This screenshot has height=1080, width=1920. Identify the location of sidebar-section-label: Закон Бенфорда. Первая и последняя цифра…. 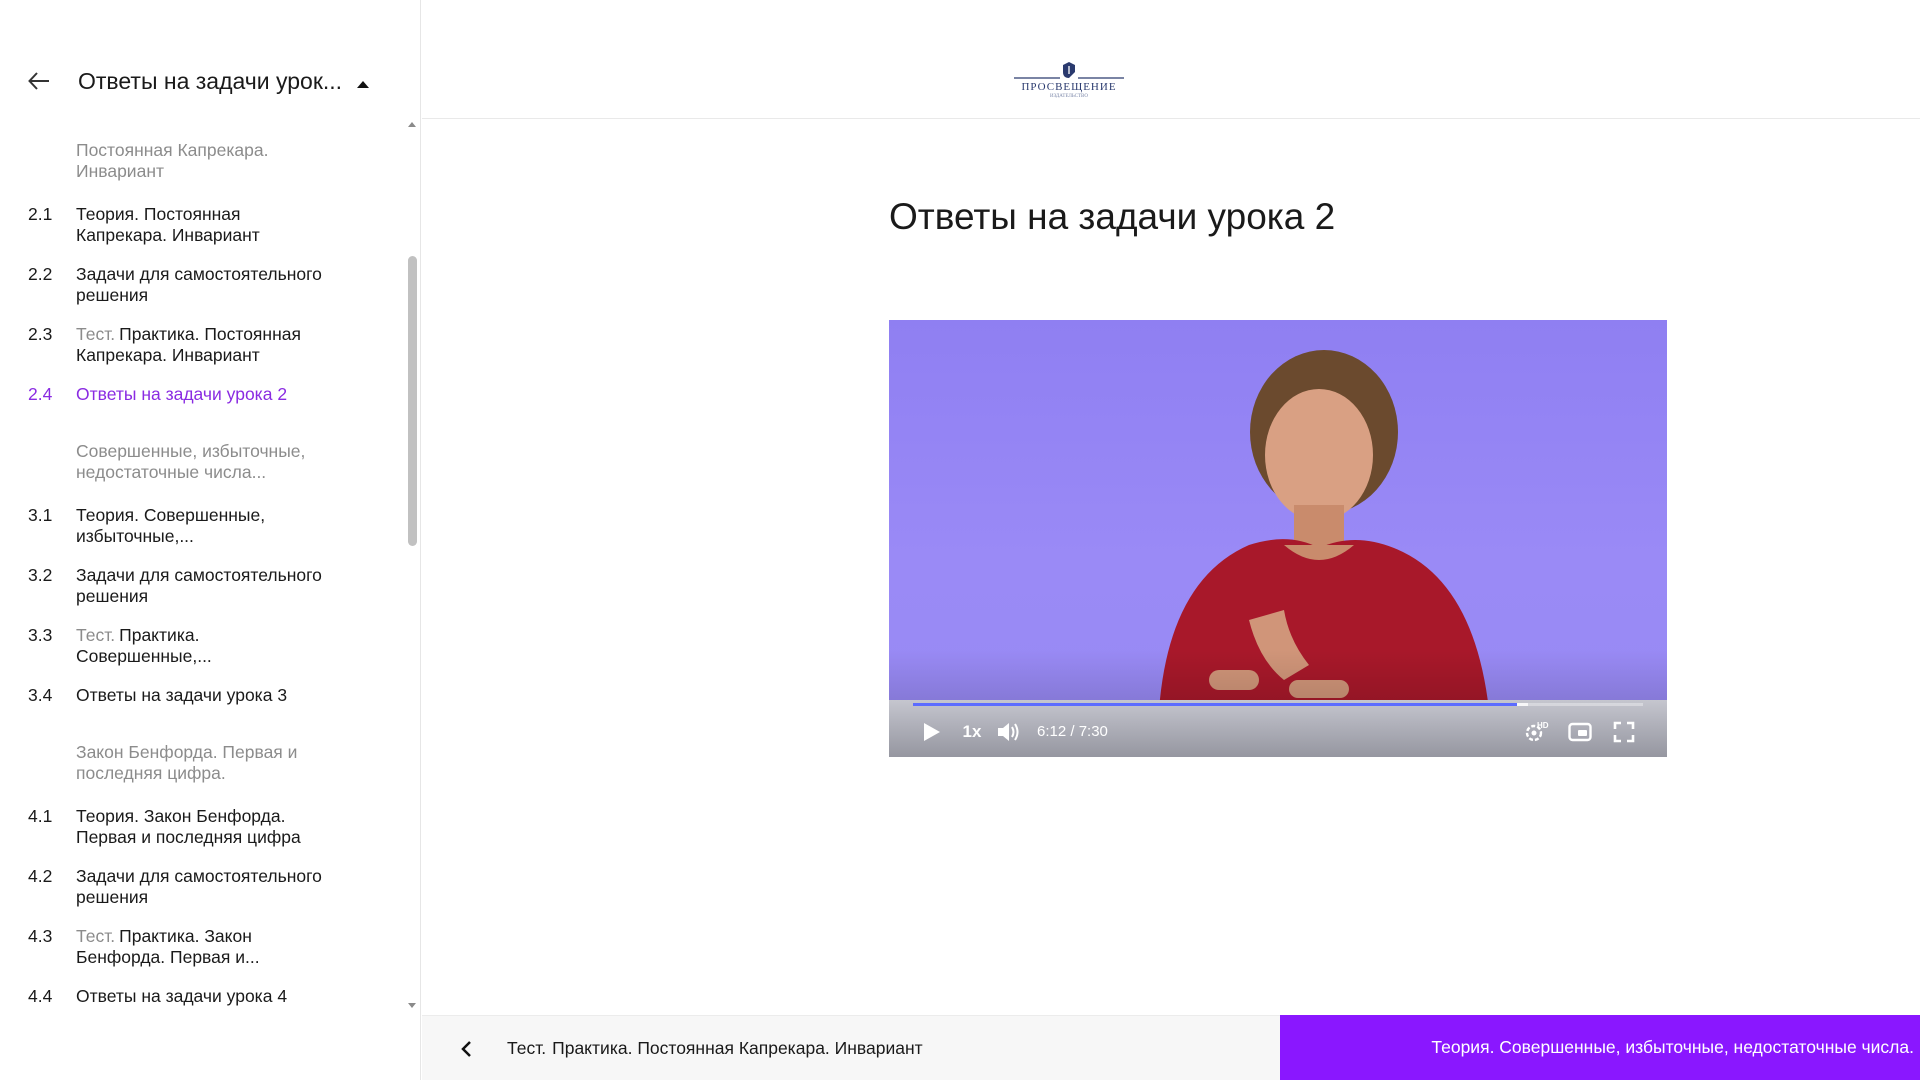
(187, 762).